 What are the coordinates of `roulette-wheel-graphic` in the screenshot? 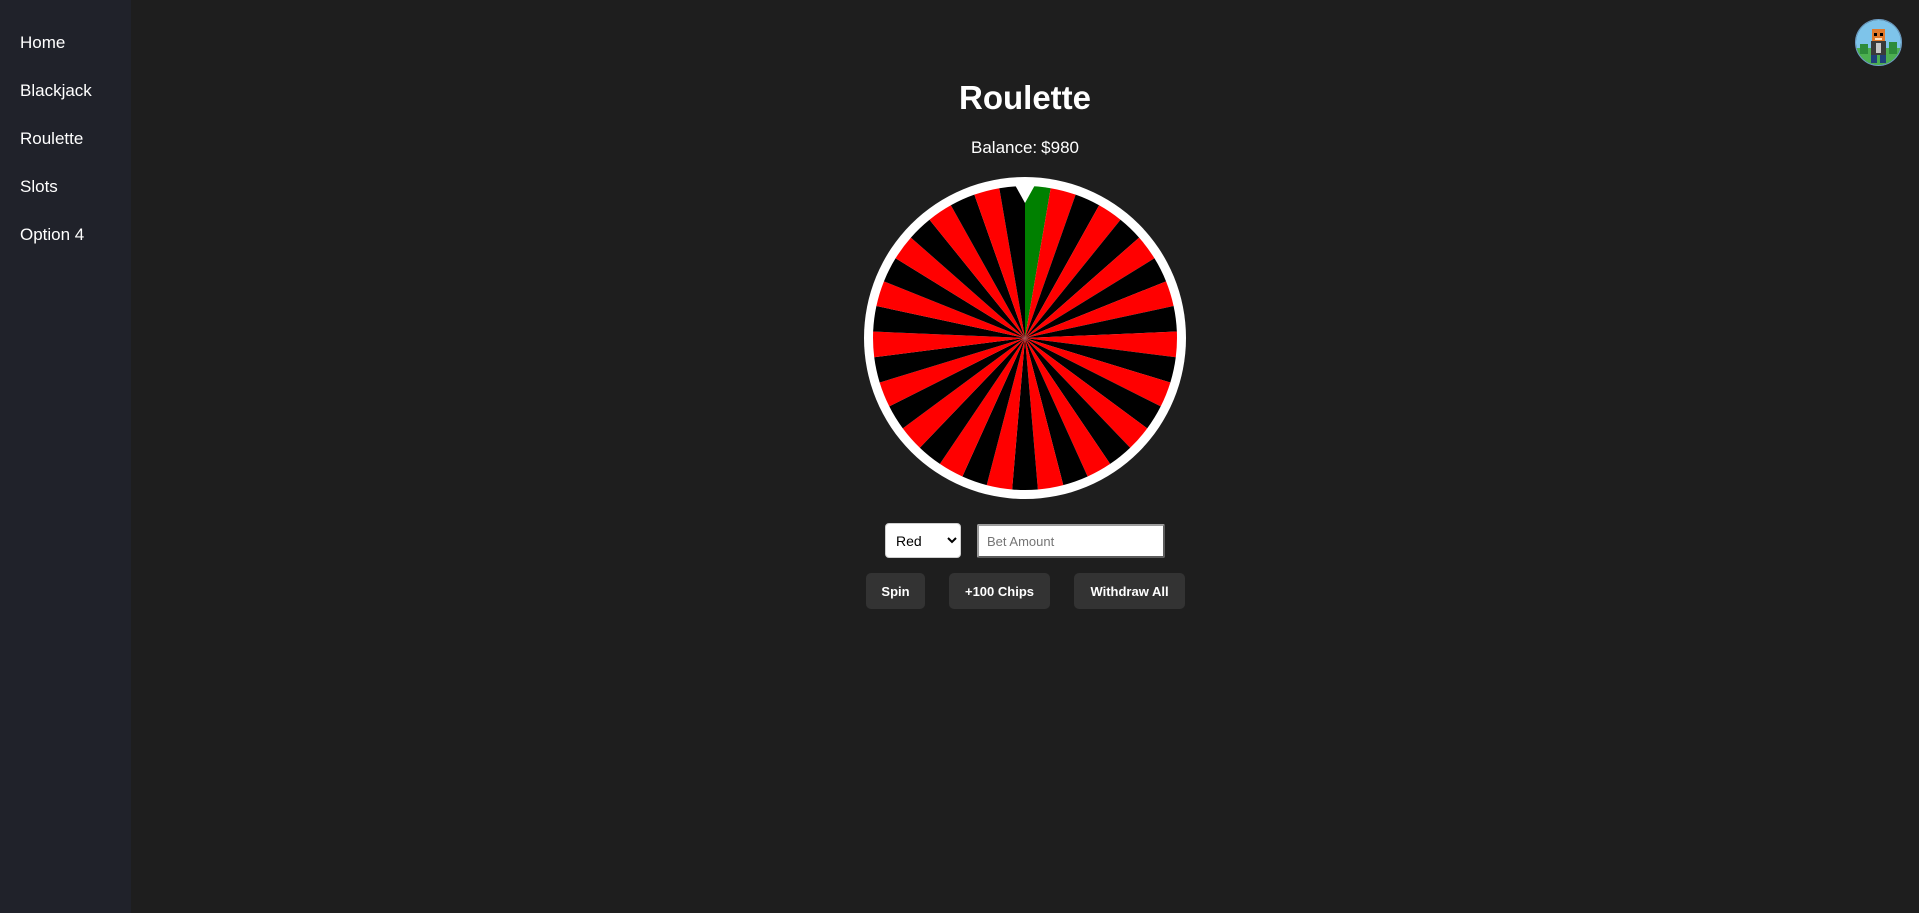 It's located at (1025, 338).